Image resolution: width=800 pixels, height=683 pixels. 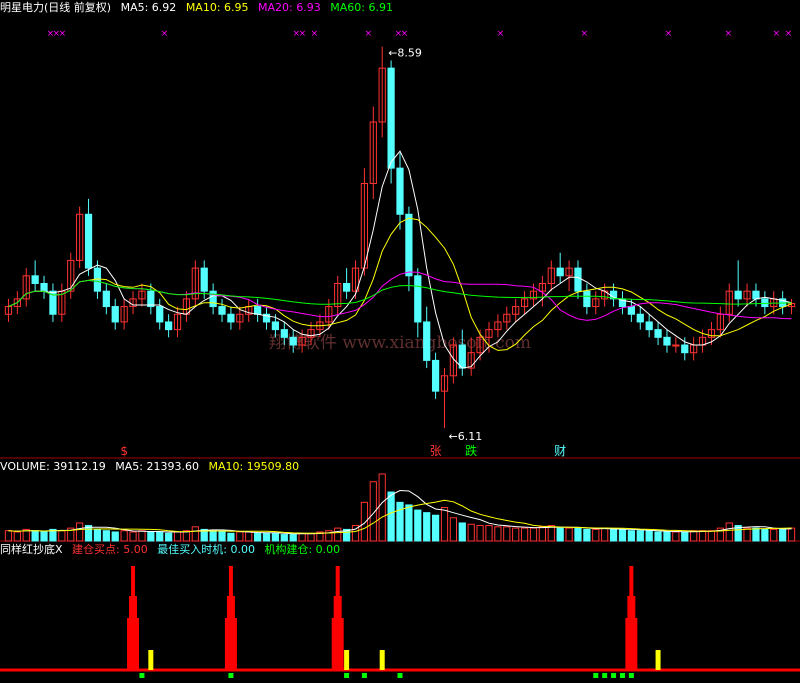 I want to click on indicator-name: 同样红抄底X, so click(x=31, y=549).